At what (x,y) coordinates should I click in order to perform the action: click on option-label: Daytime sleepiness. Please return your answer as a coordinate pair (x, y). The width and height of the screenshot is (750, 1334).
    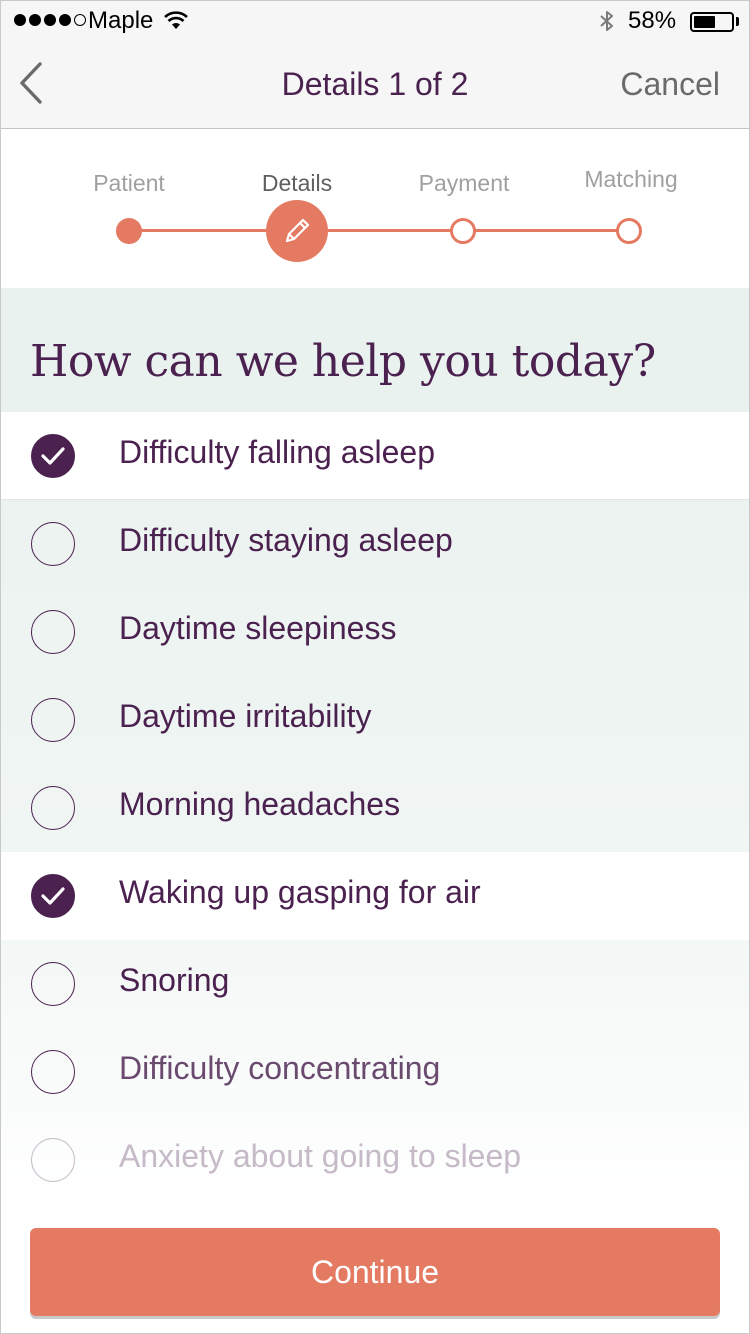
    Looking at the image, I should click on (258, 628).